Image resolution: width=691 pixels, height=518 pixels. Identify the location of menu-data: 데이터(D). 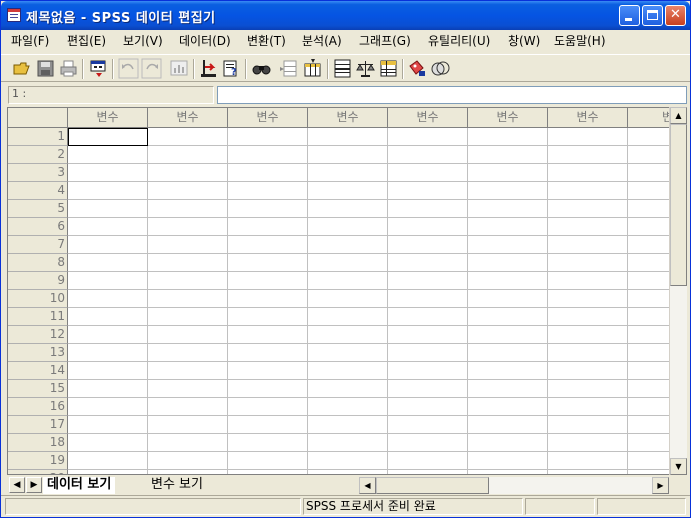
(205, 40).